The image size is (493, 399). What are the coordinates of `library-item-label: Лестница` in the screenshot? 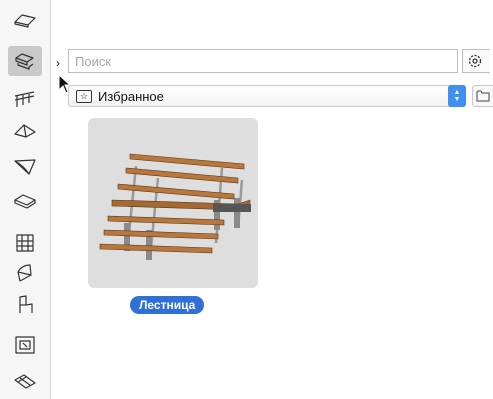 It's located at (167, 305).